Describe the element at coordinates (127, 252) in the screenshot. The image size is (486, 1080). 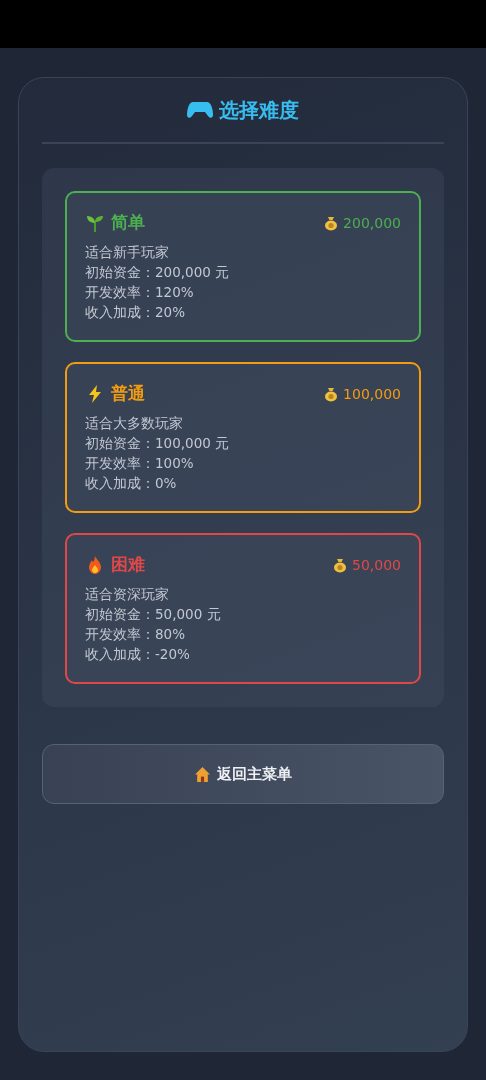
I see `difficulty-detail: 适合新手玩家` at that location.